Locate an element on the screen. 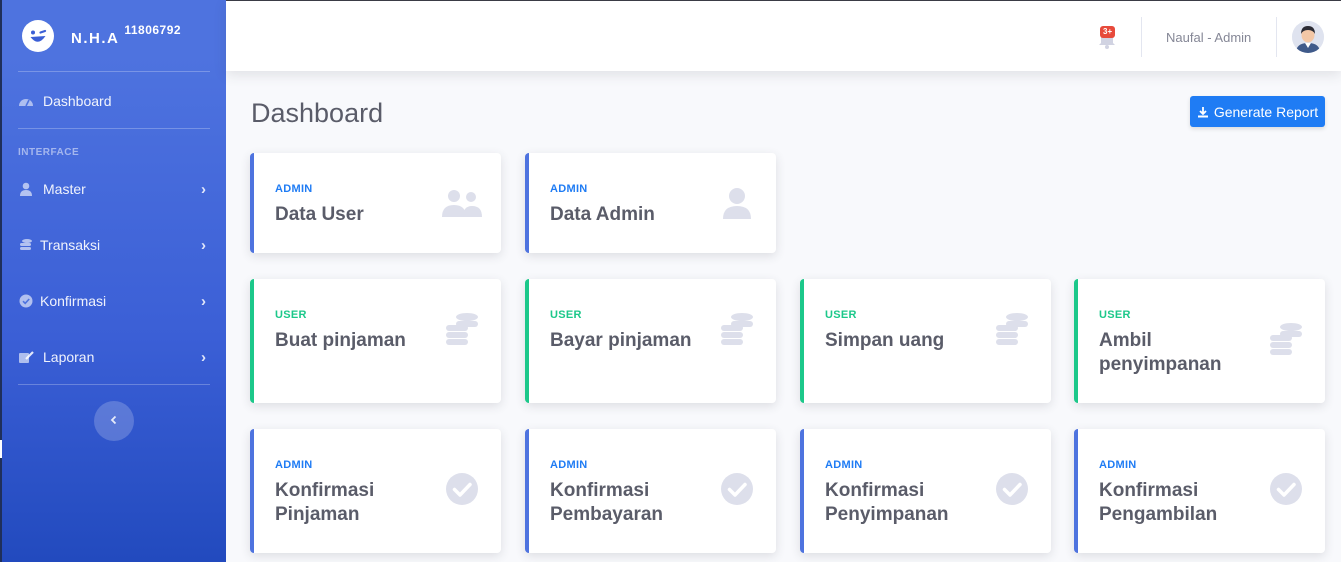 This screenshot has width=1341, height=562. card-data-admin: ADMIN Data Admin is located at coordinates (650, 203).